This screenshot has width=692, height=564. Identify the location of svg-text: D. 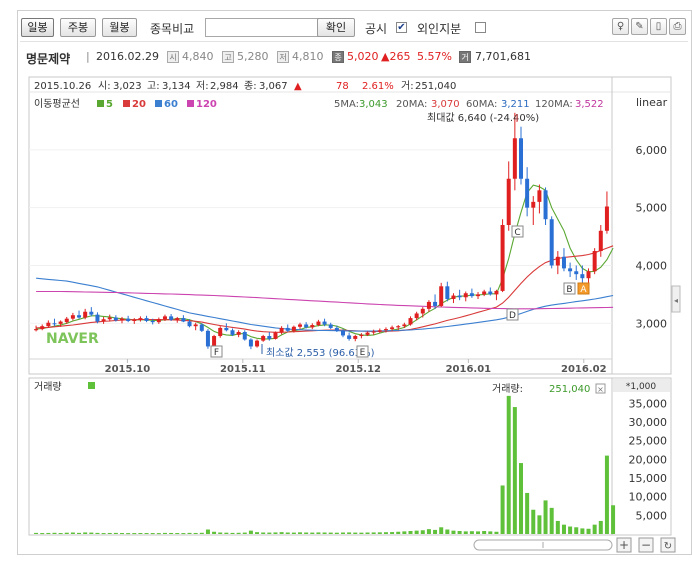
(512, 316).